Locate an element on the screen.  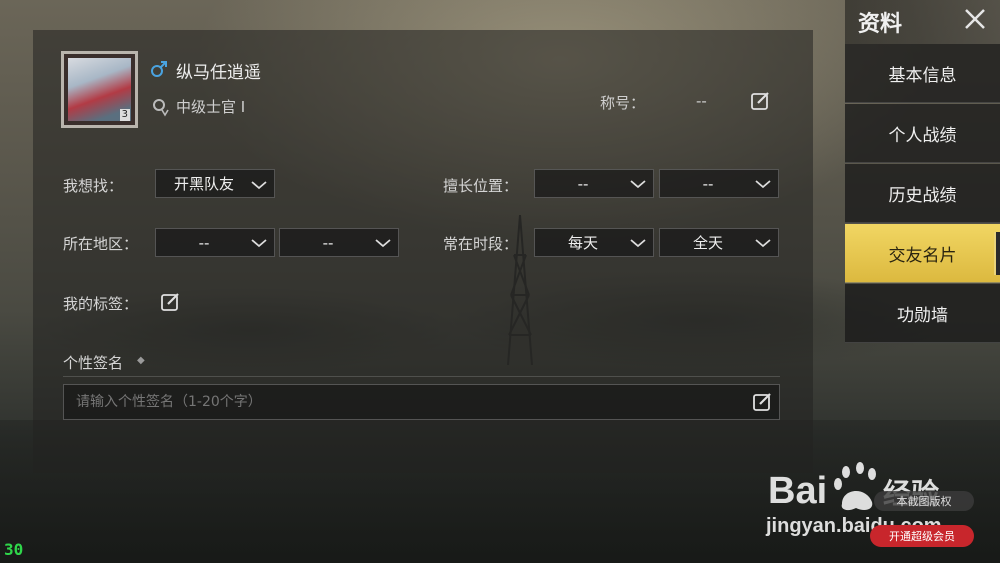
avatar: 3 is located at coordinates (99, 89).